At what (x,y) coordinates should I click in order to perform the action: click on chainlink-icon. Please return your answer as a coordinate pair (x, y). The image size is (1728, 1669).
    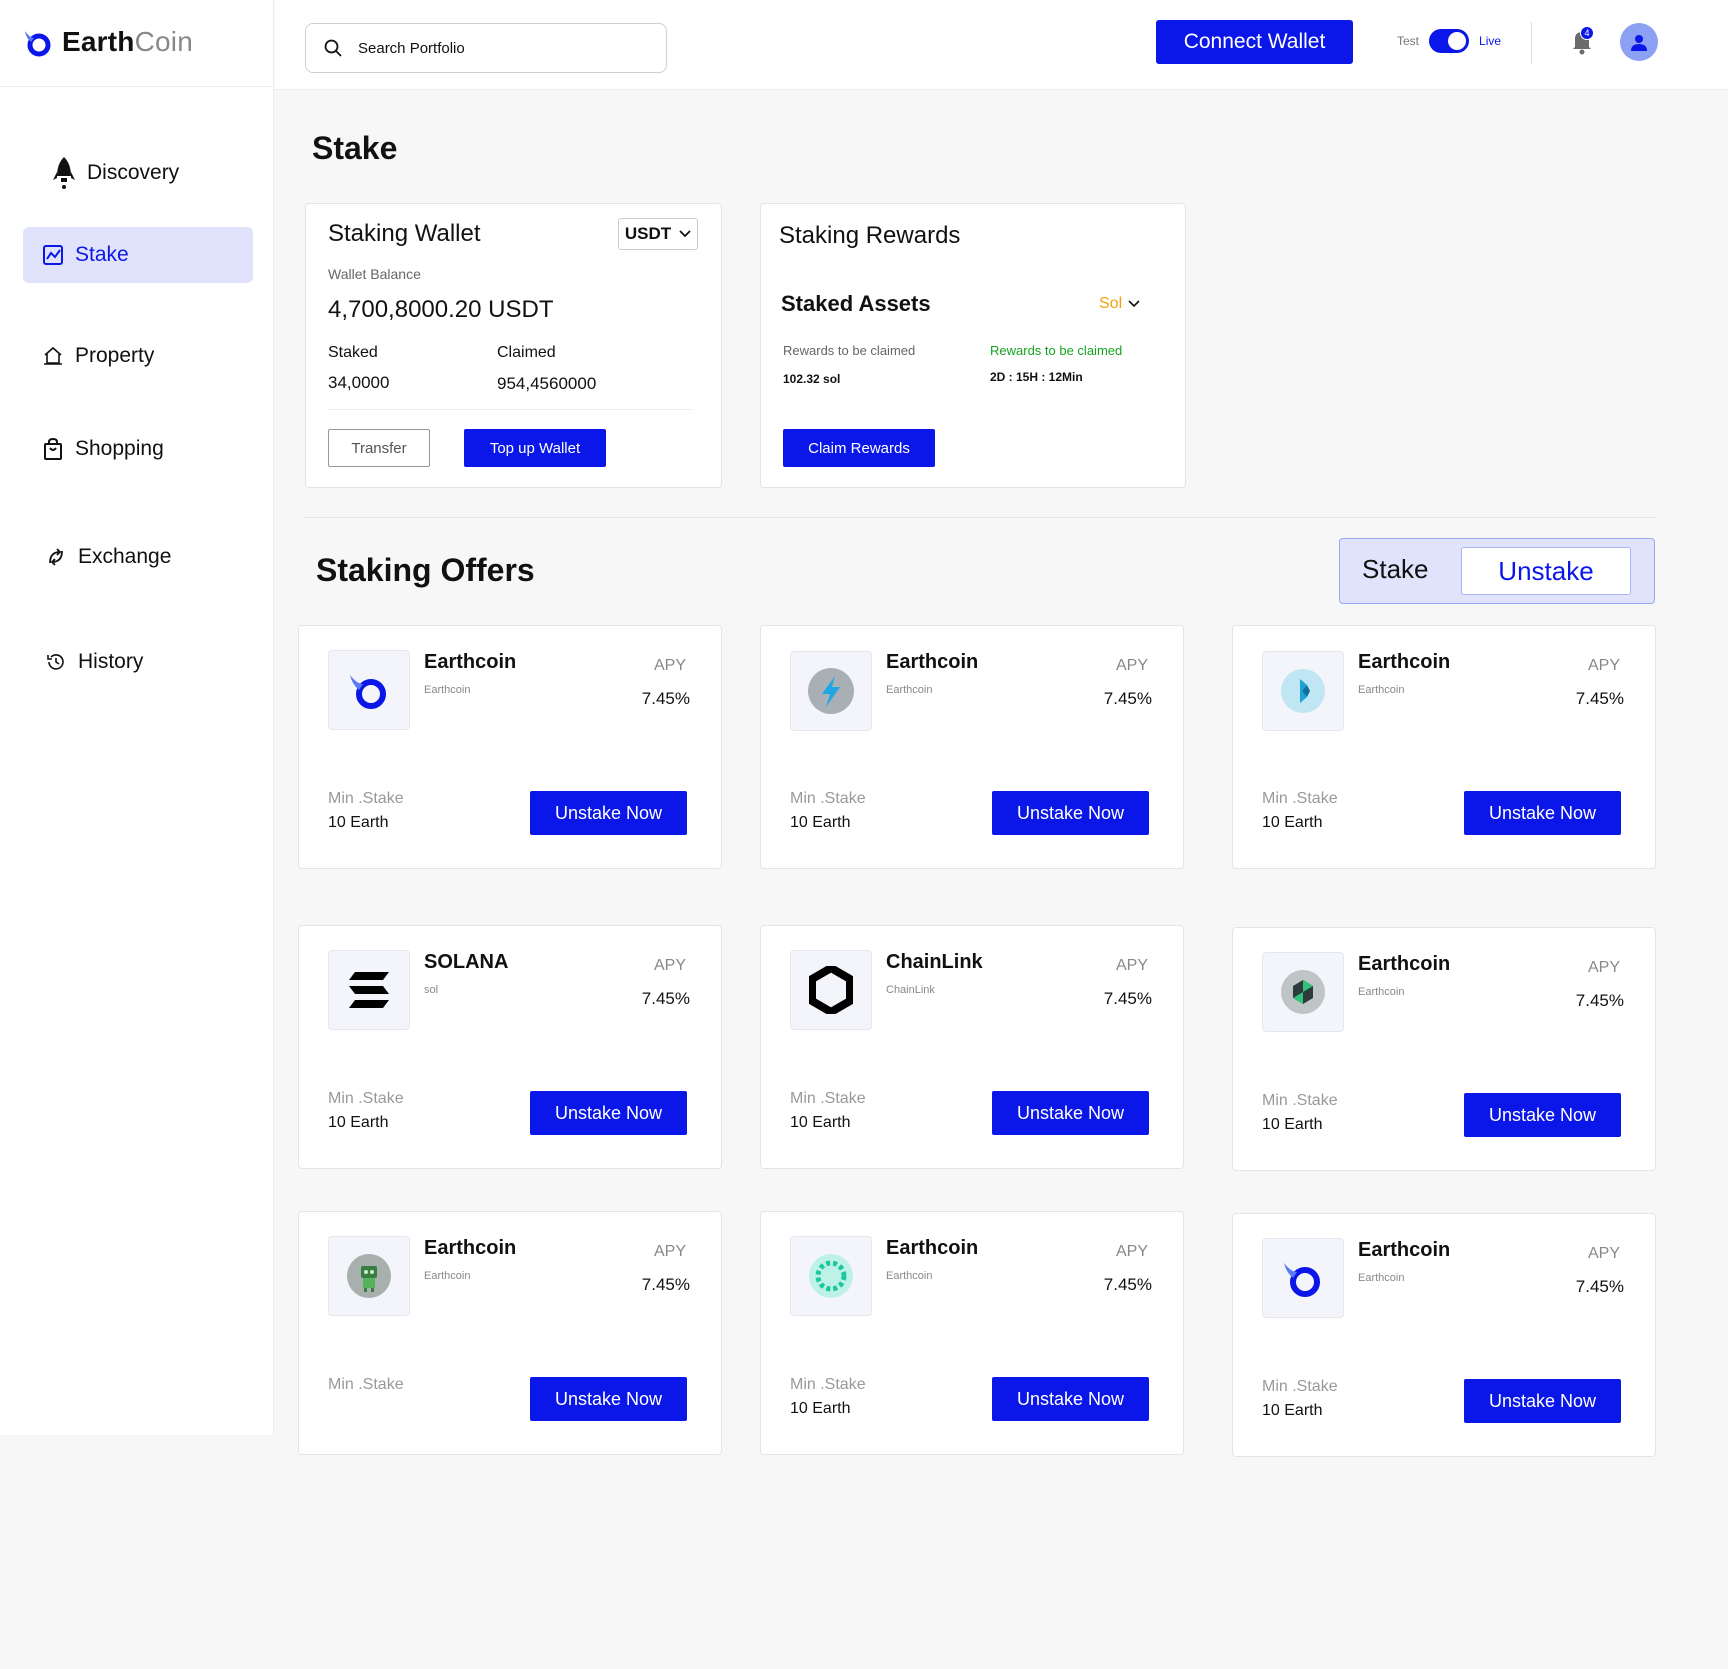
    Looking at the image, I should click on (831, 990).